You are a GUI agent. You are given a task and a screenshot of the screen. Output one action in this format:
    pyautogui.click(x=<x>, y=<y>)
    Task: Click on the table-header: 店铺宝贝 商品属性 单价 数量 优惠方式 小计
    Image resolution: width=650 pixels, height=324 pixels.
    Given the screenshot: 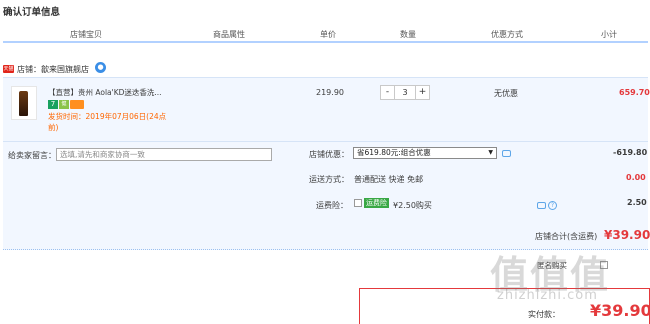 What is the action you would take?
    pyautogui.click(x=325, y=35)
    